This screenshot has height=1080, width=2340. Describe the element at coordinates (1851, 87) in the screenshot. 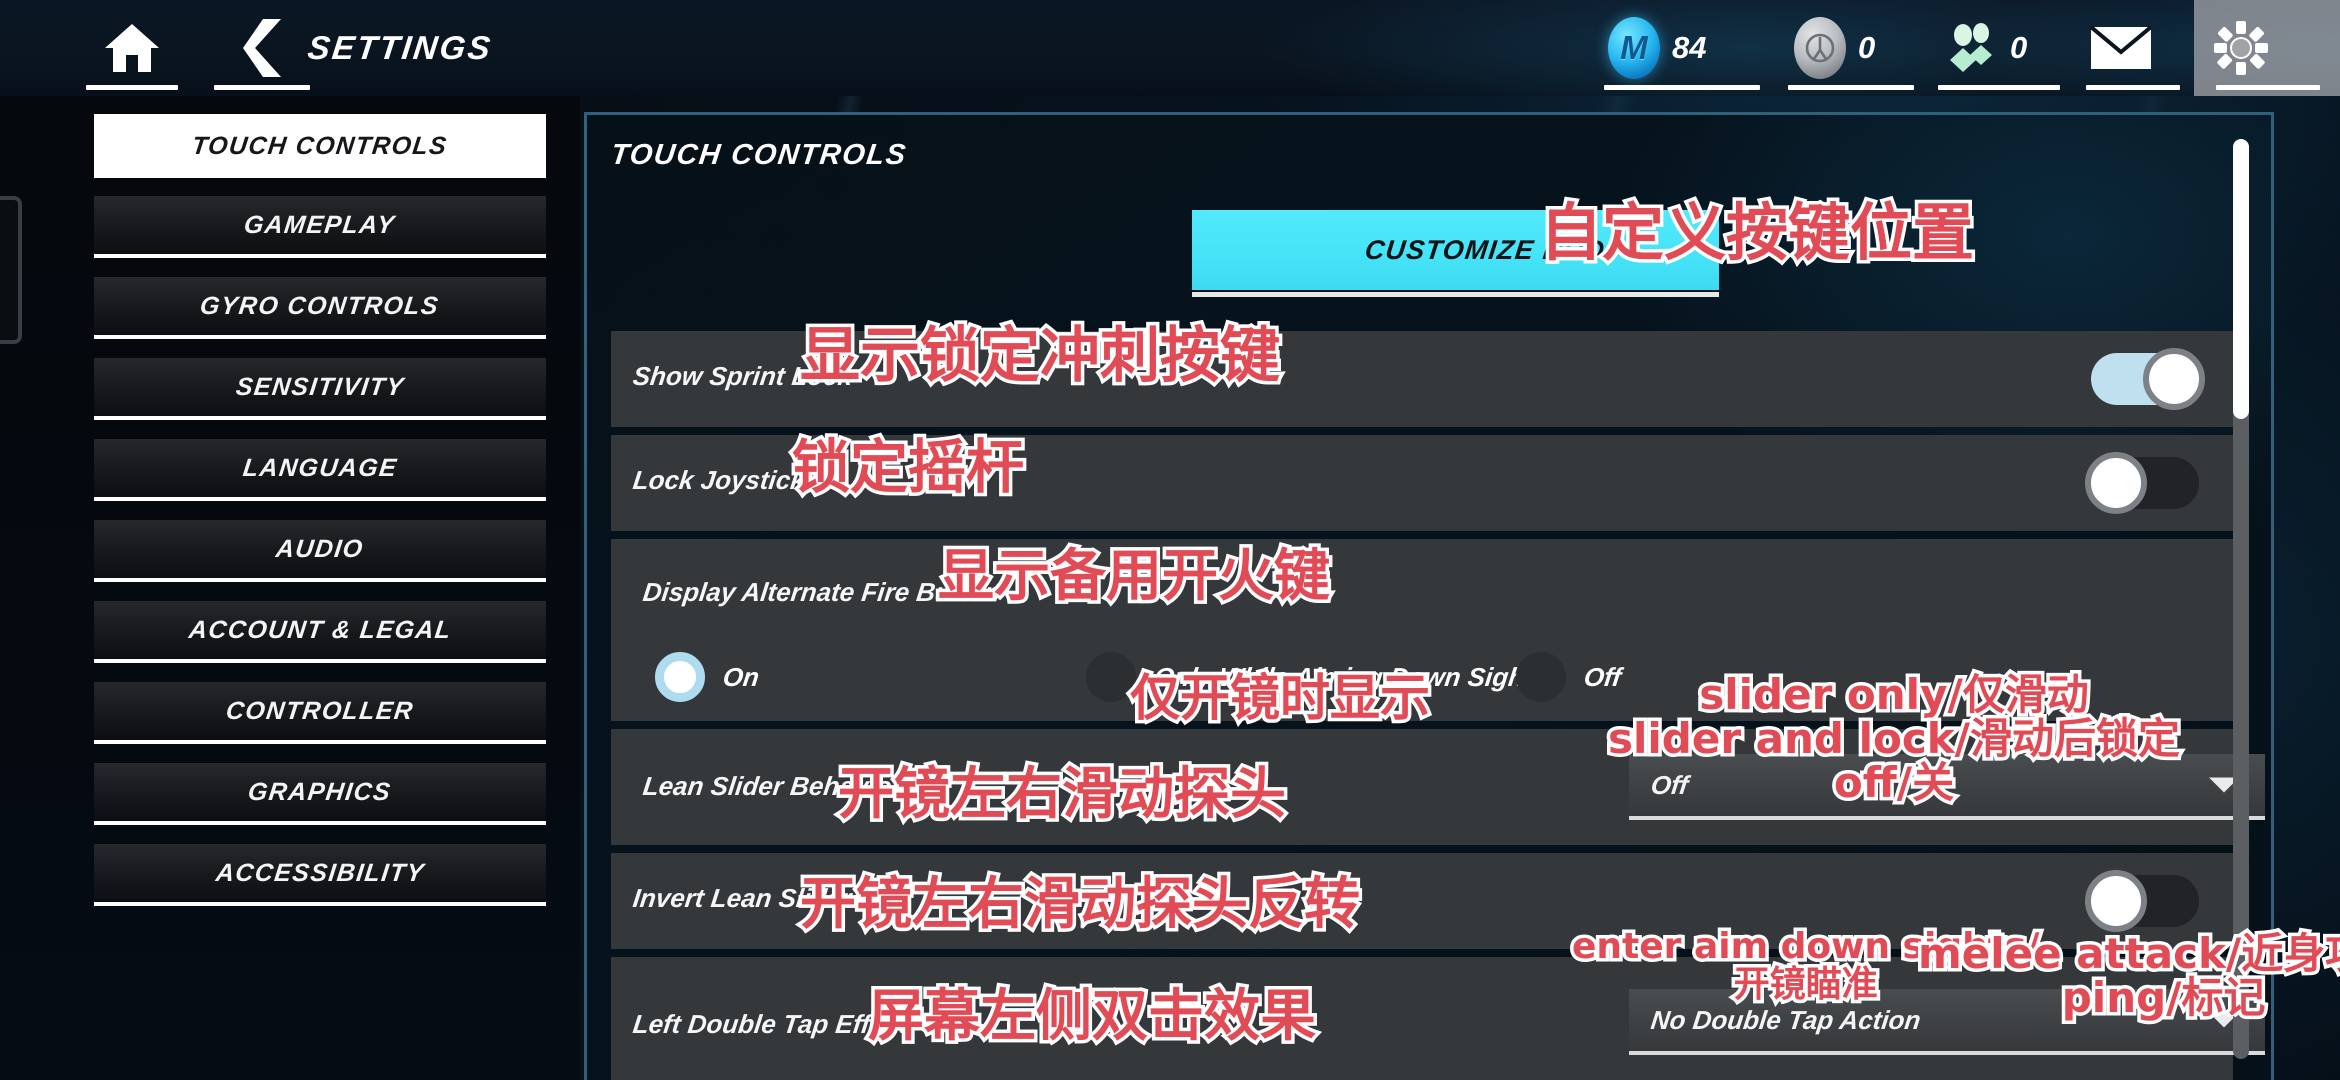

I see `tokens-underline` at that location.